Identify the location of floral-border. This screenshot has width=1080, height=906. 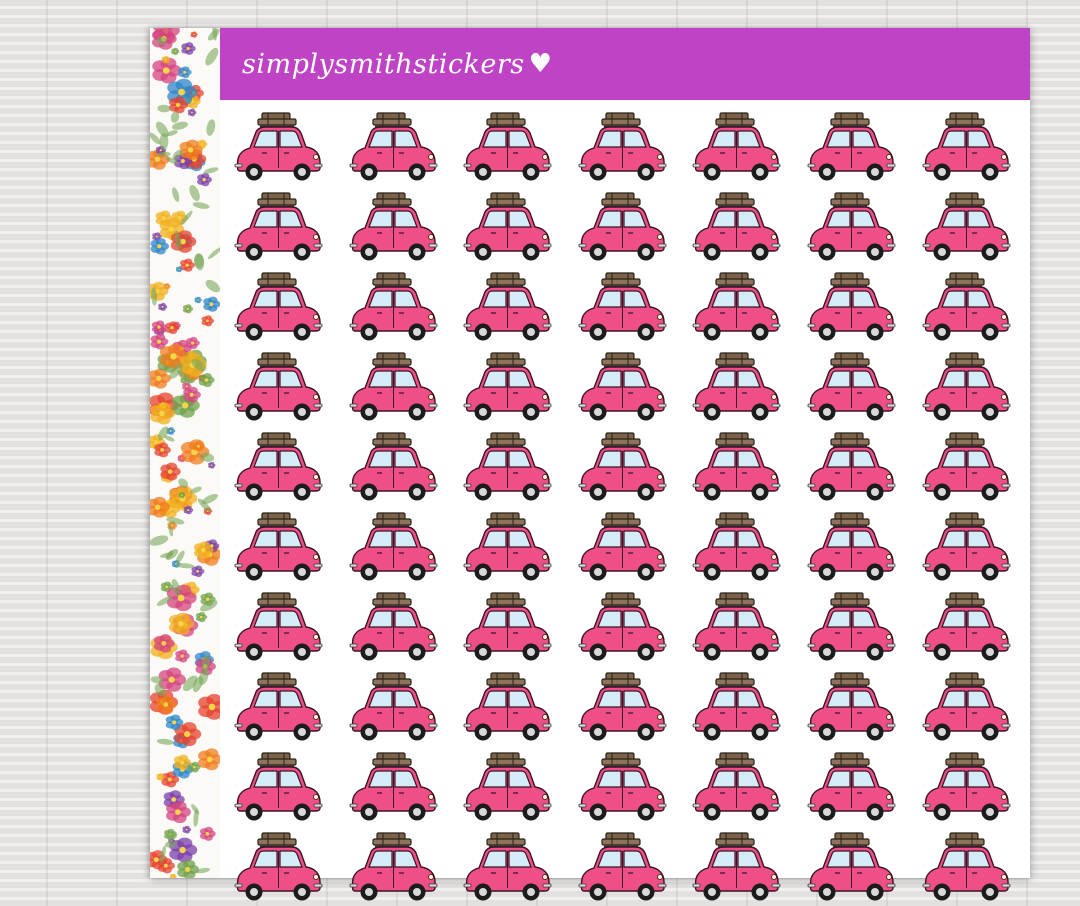
(185, 453).